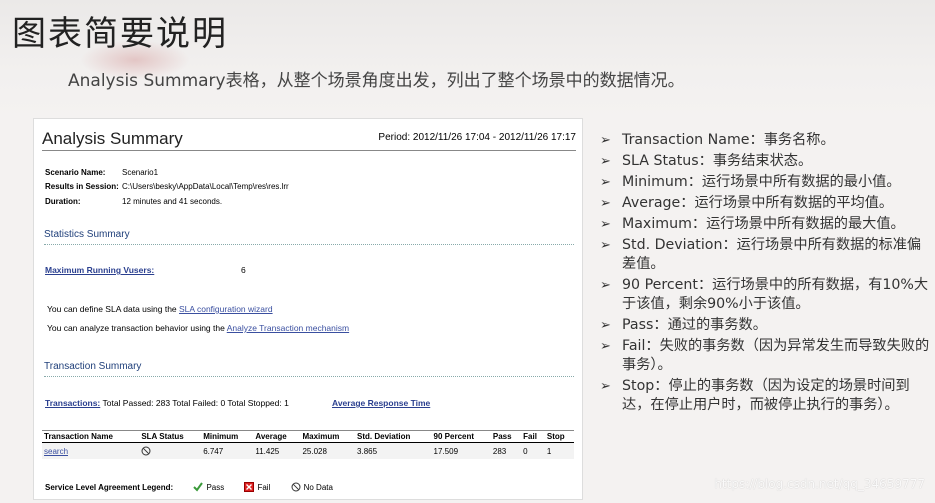  I want to click on heading-divider, so click(309, 150).